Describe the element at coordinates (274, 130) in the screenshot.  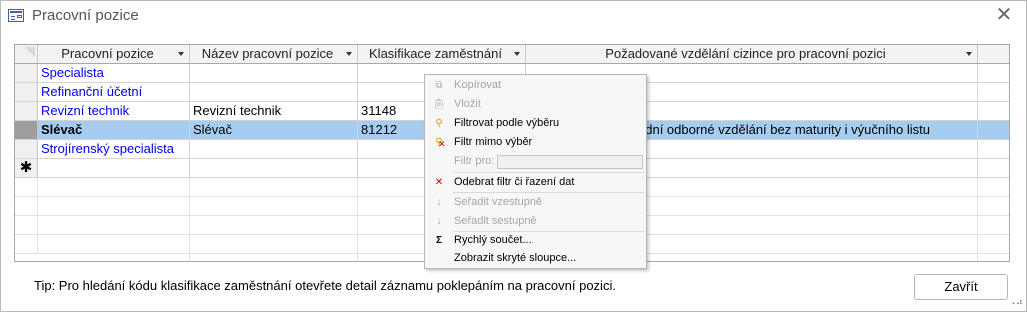
I see `cell-nazev: Slévač` at that location.